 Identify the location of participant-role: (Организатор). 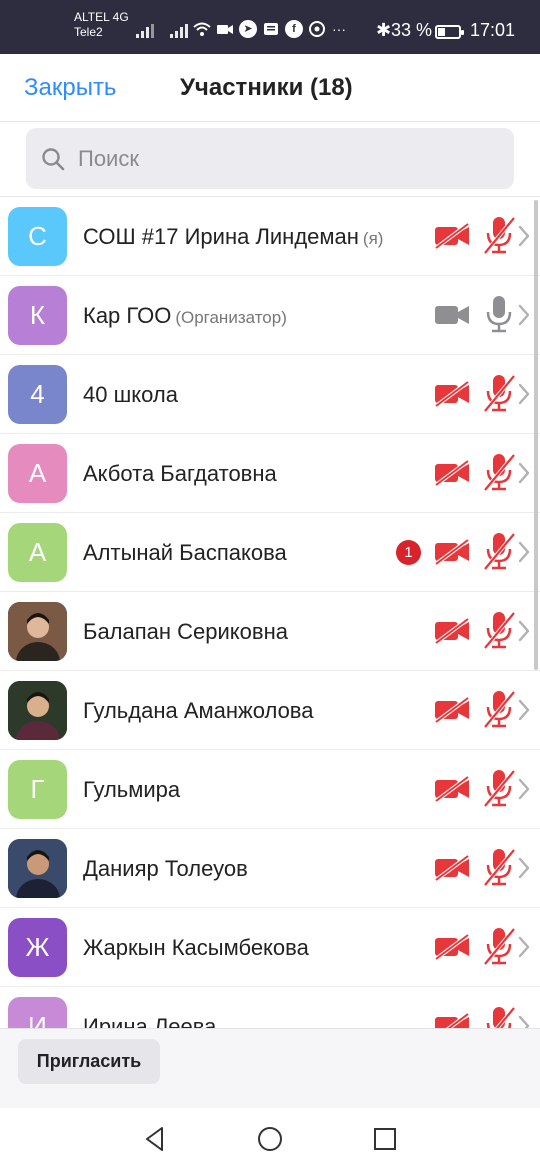
(231, 317).